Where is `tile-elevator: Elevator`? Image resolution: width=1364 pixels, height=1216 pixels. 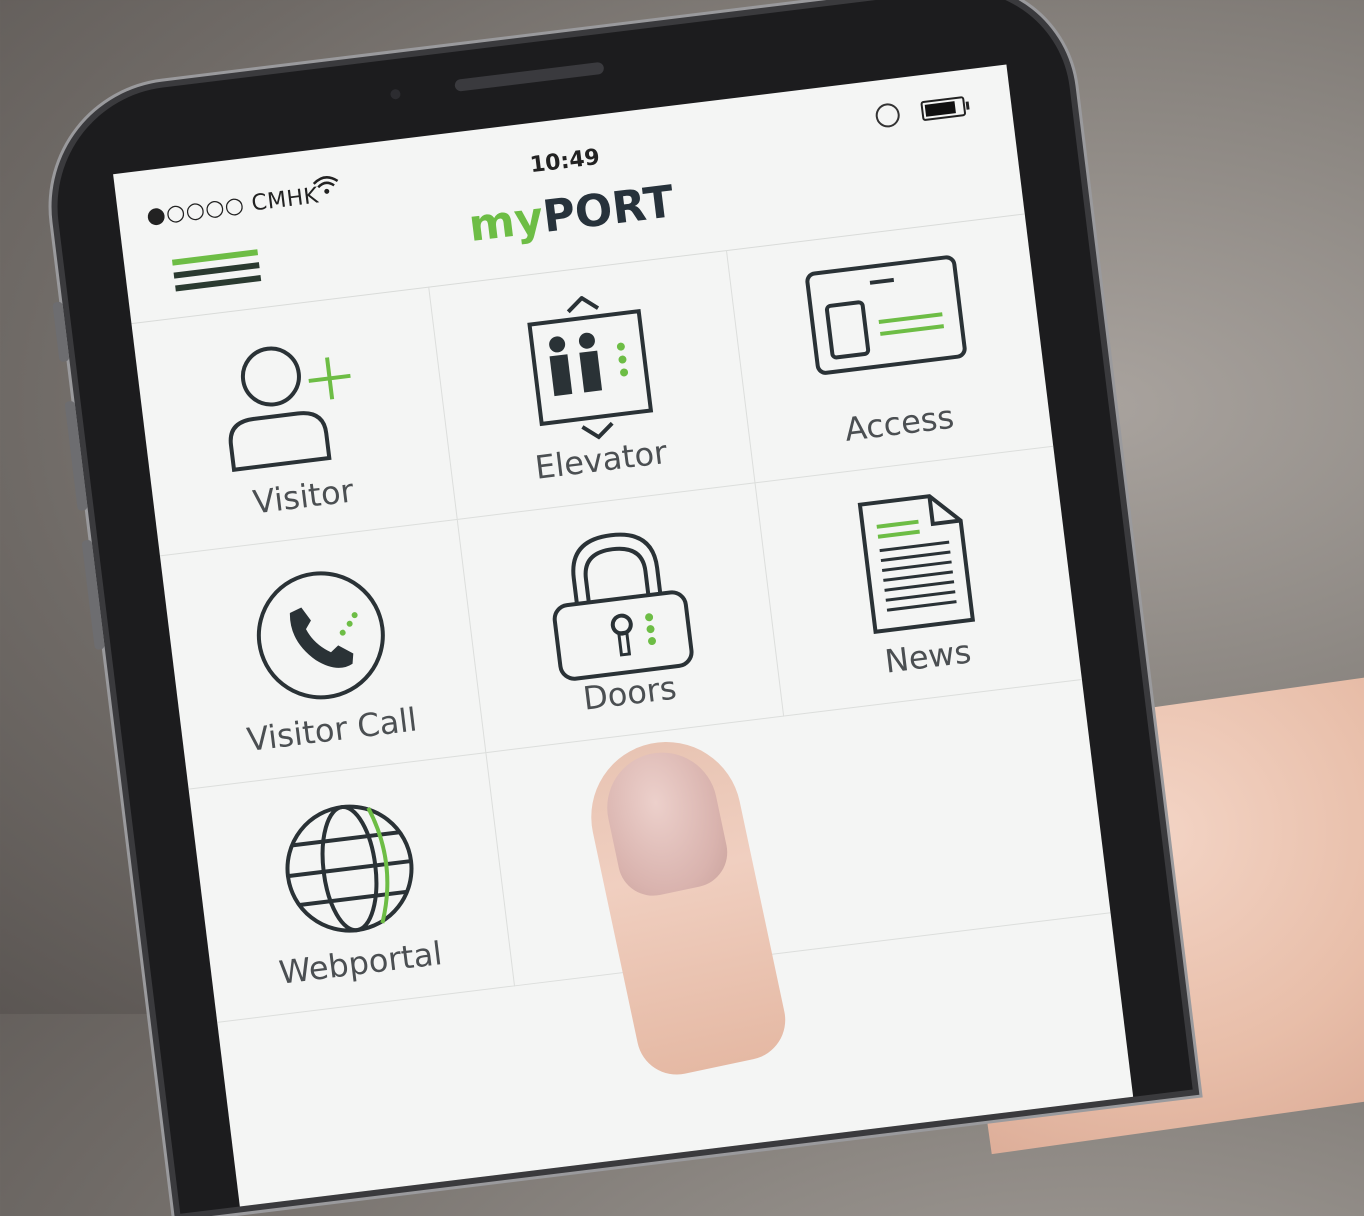
tile-elevator: Elevator is located at coordinates (592, 385).